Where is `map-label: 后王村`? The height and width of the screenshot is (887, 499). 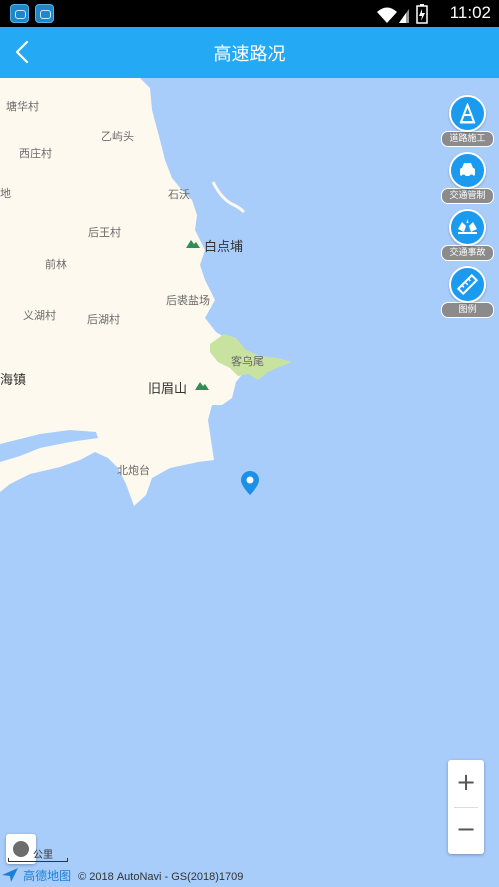
map-label: 后王村 is located at coordinates (104, 232).